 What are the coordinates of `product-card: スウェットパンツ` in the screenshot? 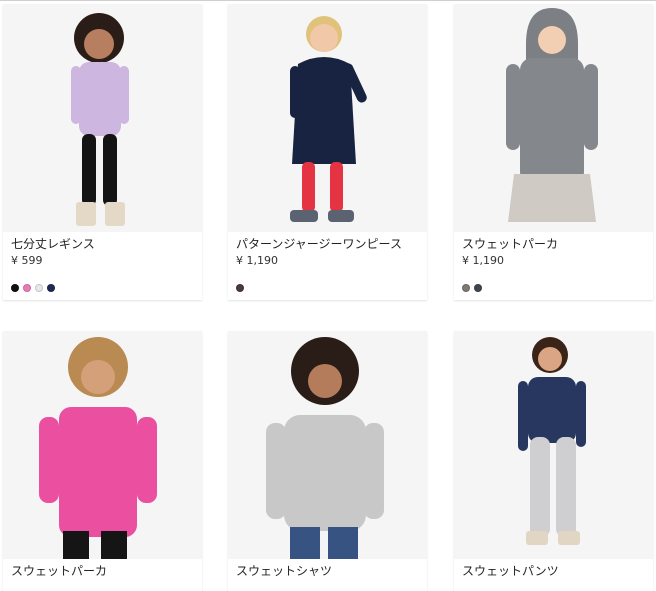 It's located at (553, 461).